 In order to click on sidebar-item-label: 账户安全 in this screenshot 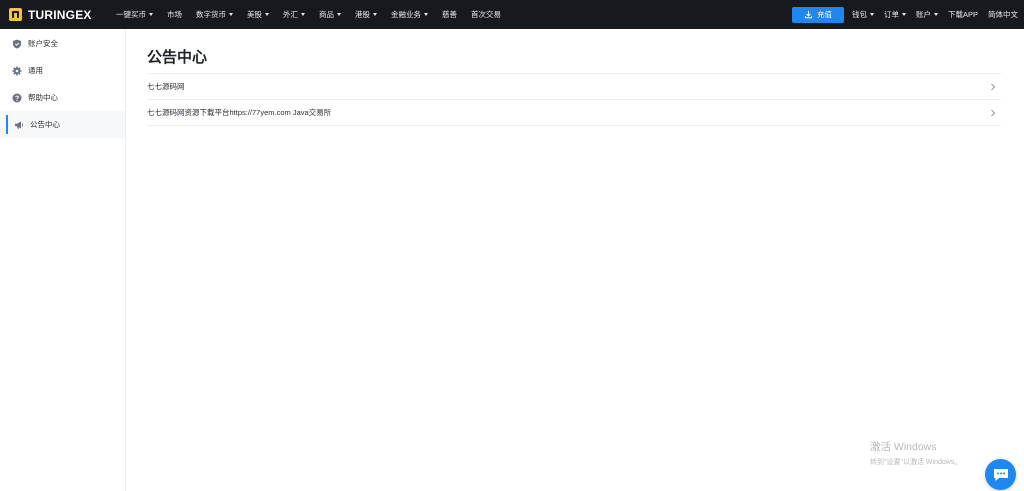, I will do `click(43, 43)`.